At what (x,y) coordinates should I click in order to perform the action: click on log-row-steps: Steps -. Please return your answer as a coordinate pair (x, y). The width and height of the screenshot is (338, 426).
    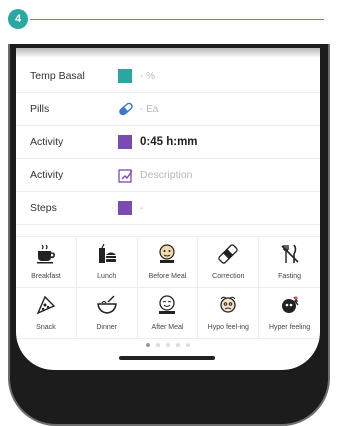
    Looking at the image, I should click on (168, 208).